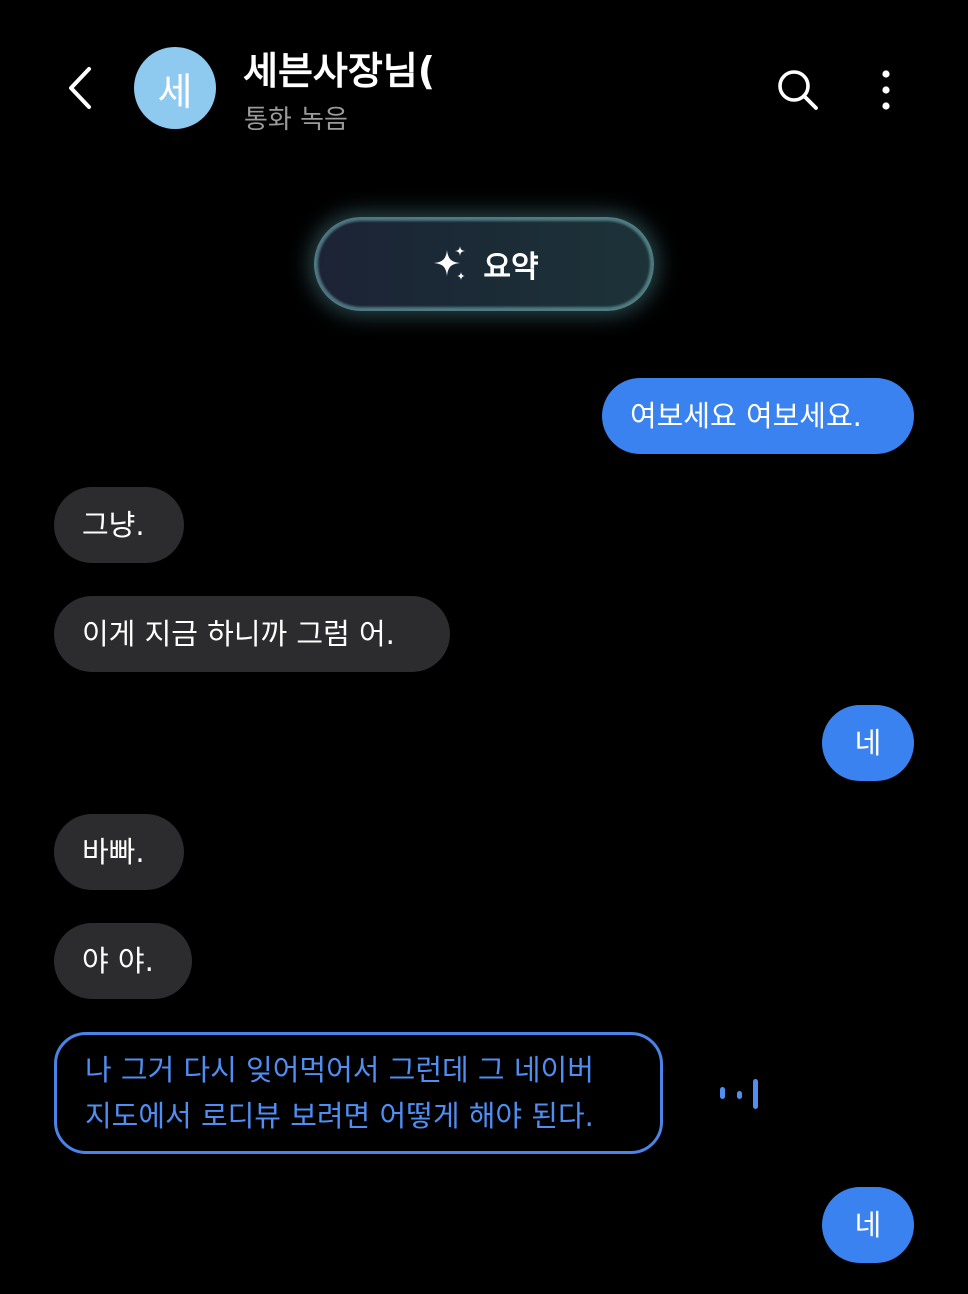 The image size is (968, 1294). What do you see at coordinates (113, 525) in the screenshot?
I see `message-text: 그냥.` at bounding box center [113, 525].